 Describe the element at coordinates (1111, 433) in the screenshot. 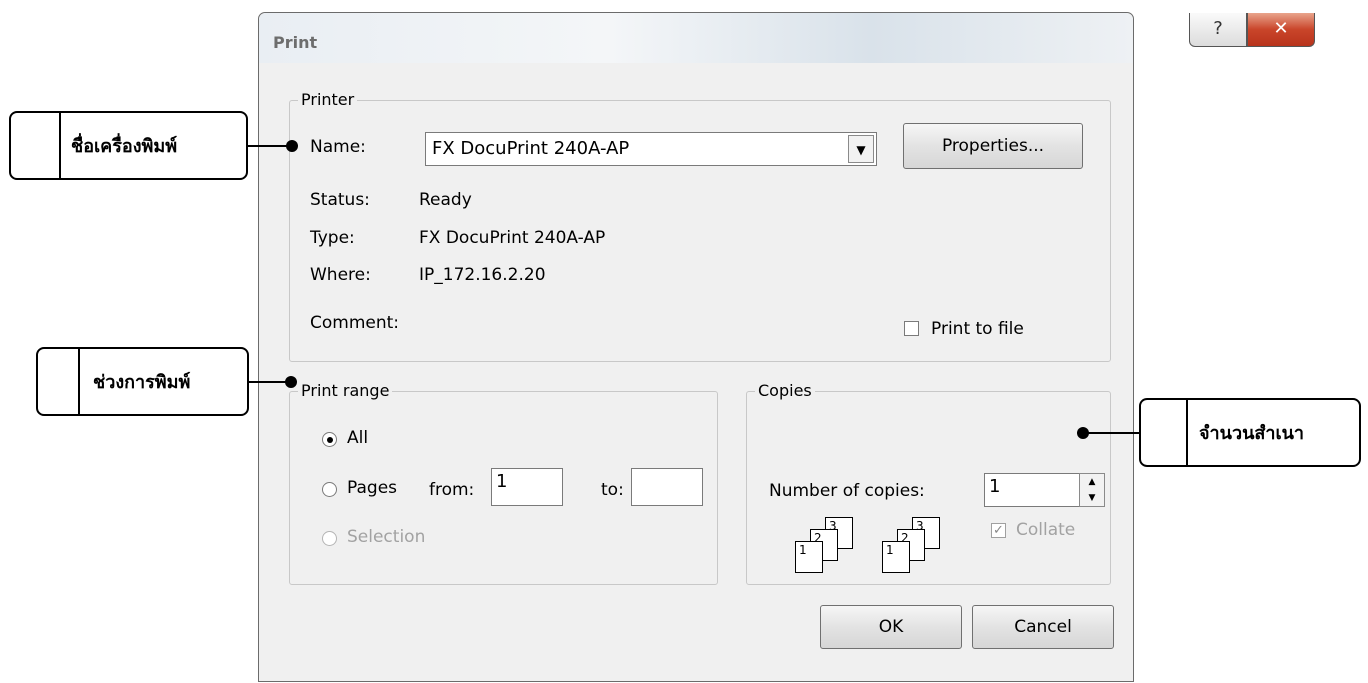

I see `callout-copies-connector` at that location.